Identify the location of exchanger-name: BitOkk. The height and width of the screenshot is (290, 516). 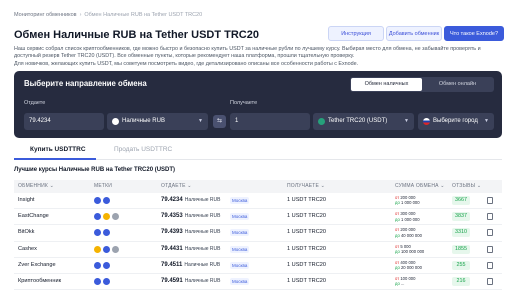
(26, 232).